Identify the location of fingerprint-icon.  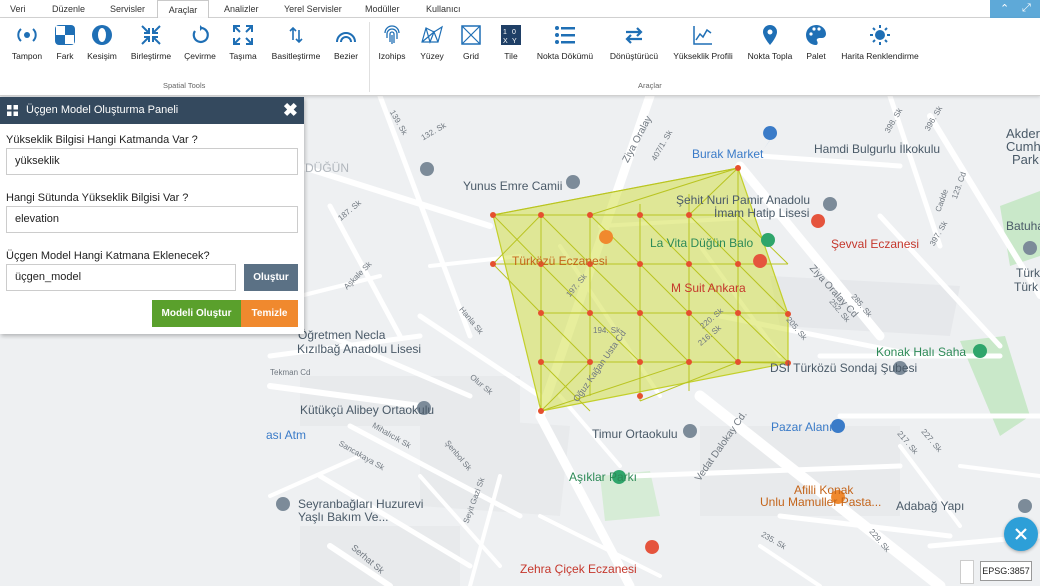
(392, 34).